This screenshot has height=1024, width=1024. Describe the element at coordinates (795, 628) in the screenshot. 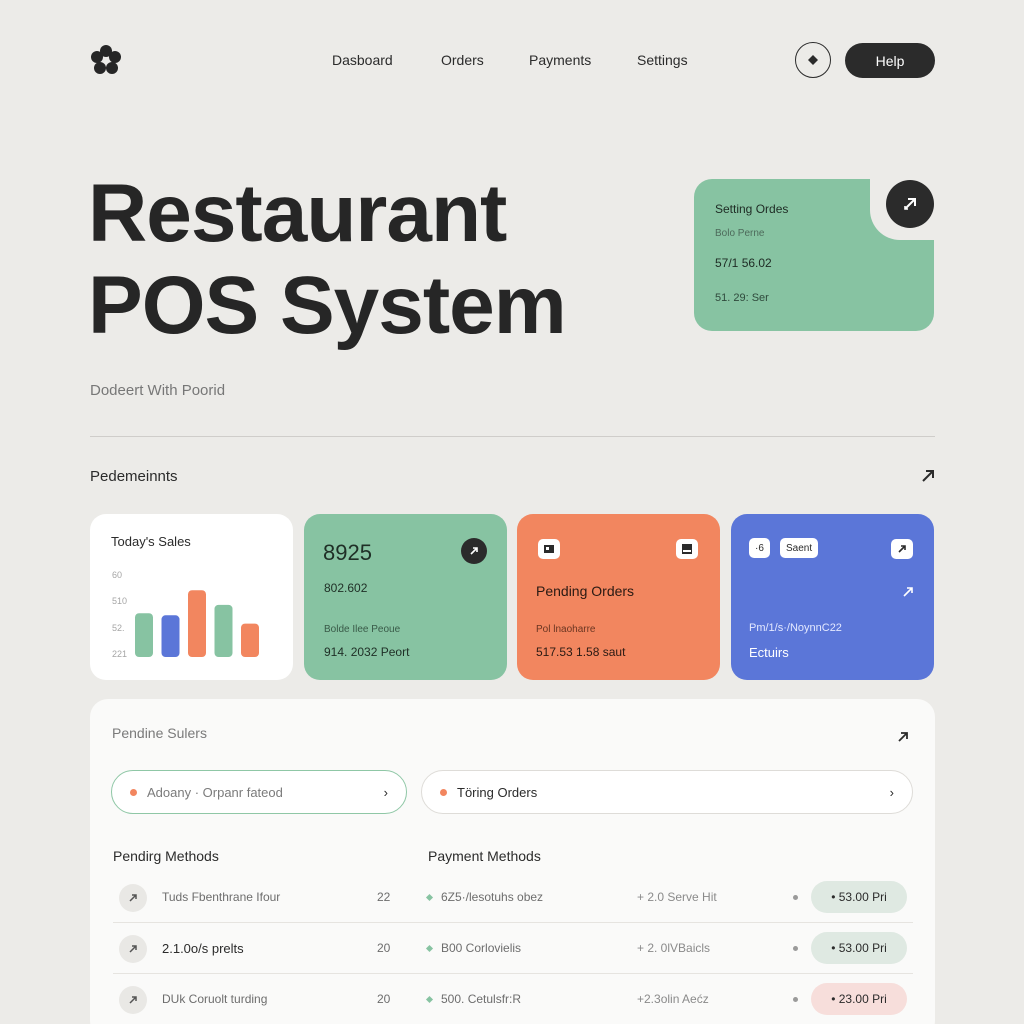

I see `returns-label: Pm/1/s·/NoynnC22` at that location.